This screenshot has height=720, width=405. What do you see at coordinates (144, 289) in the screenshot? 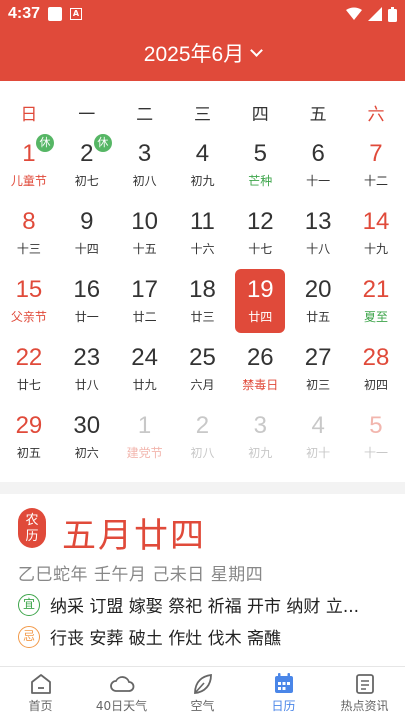
I see `day-number: 17` at bounding box center [144, 289].